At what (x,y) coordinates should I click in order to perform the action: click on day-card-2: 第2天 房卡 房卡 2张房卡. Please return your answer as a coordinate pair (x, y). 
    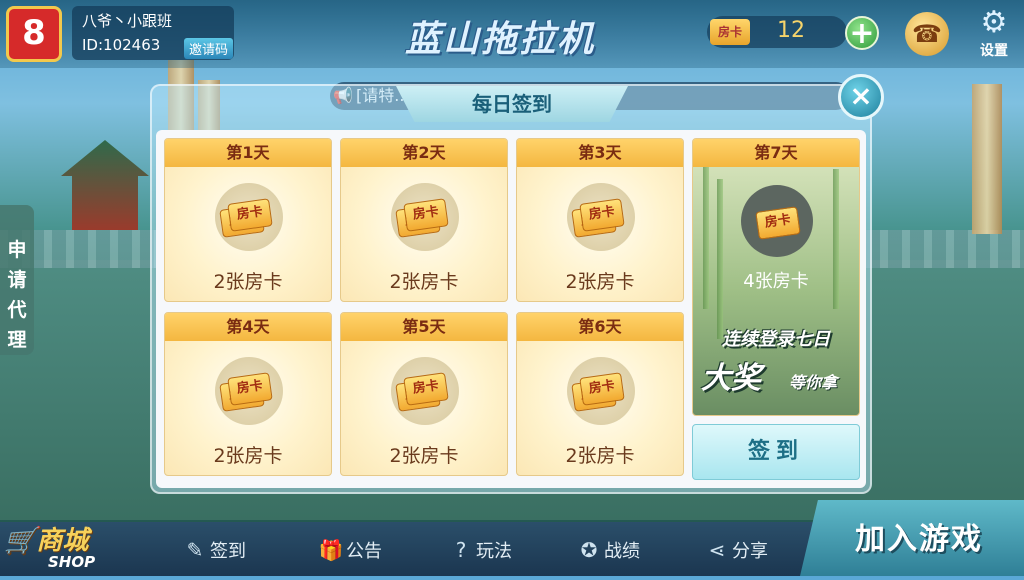
    Looking at the image, I should click on (424, 220).